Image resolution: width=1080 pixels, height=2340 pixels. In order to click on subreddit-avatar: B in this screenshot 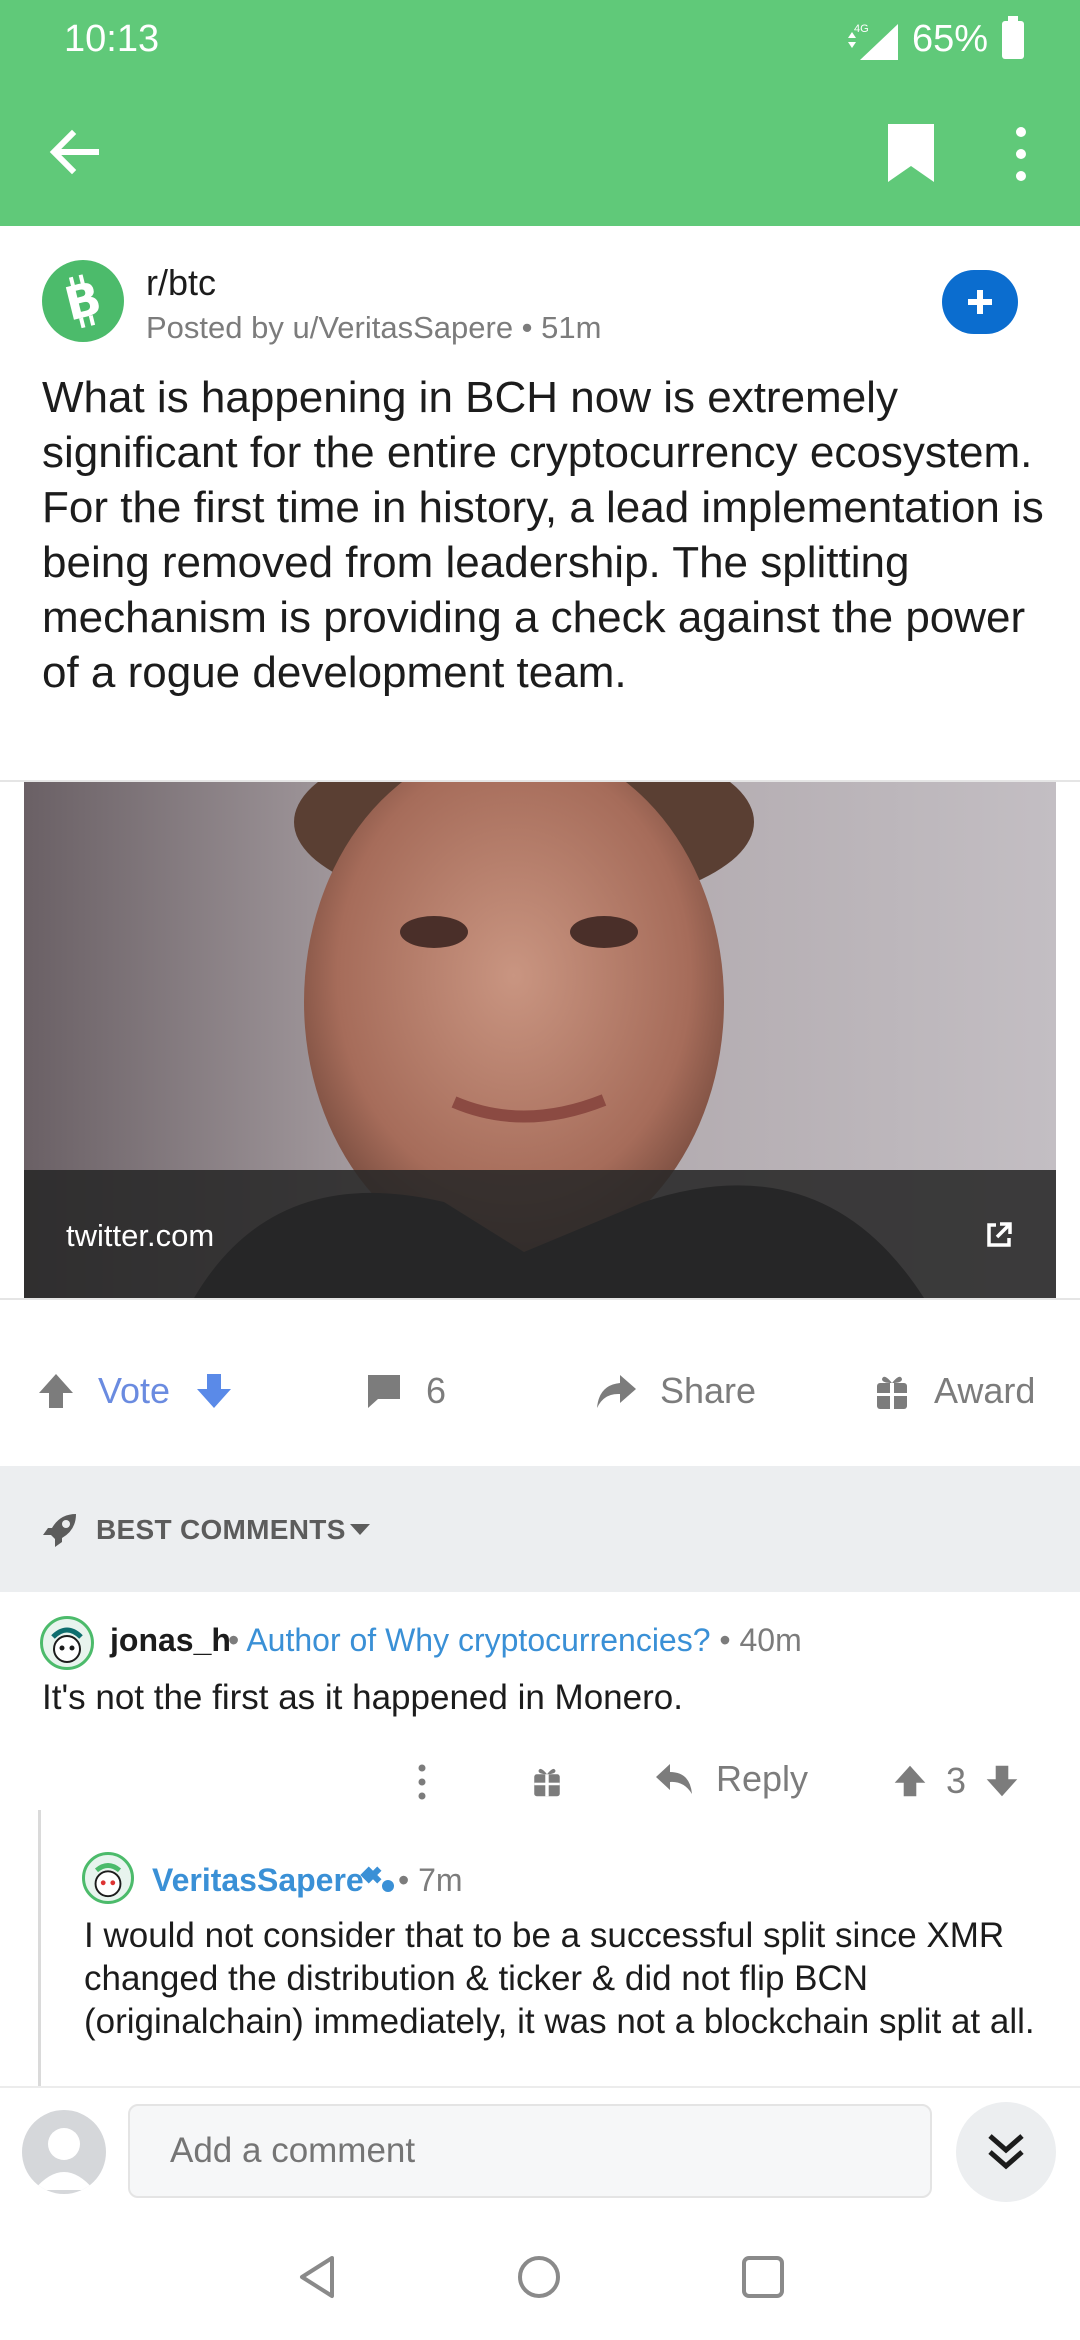, I will do `click(83, 301)`.